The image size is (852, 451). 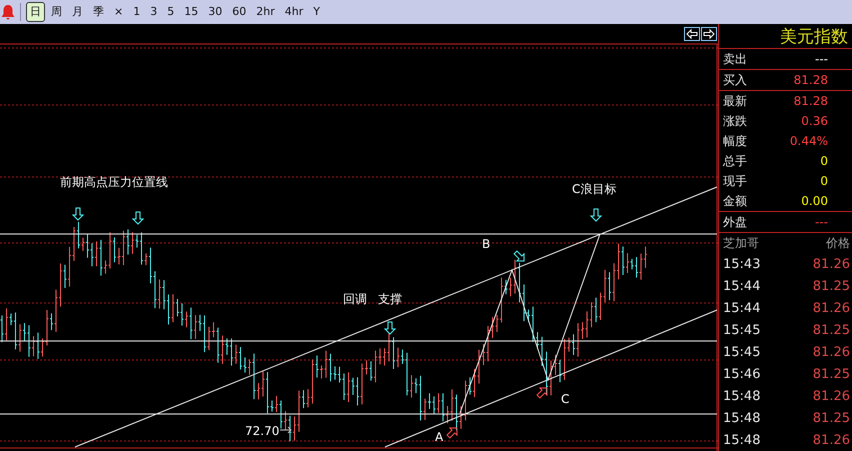 What do you see at coordinates (439, 437) in the screenshot?
I see `chart-annotation: A` at bounding box center [439, 437].